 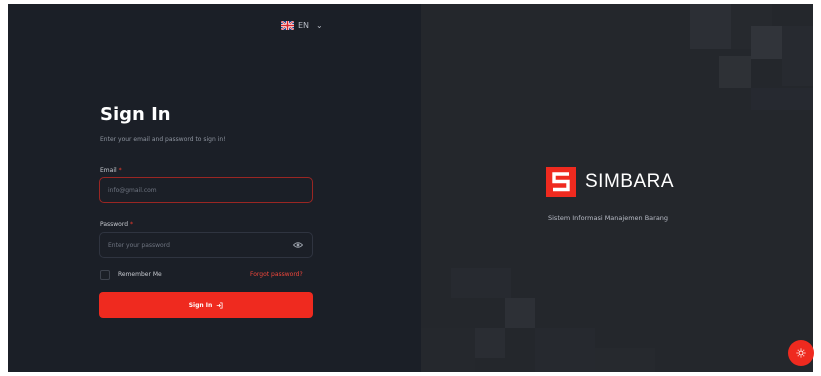 What do you see at coordinates (276, 274) in the screenshot?
I see `forgot-password-link: Forgot password?` at bounding box center [276, 274].